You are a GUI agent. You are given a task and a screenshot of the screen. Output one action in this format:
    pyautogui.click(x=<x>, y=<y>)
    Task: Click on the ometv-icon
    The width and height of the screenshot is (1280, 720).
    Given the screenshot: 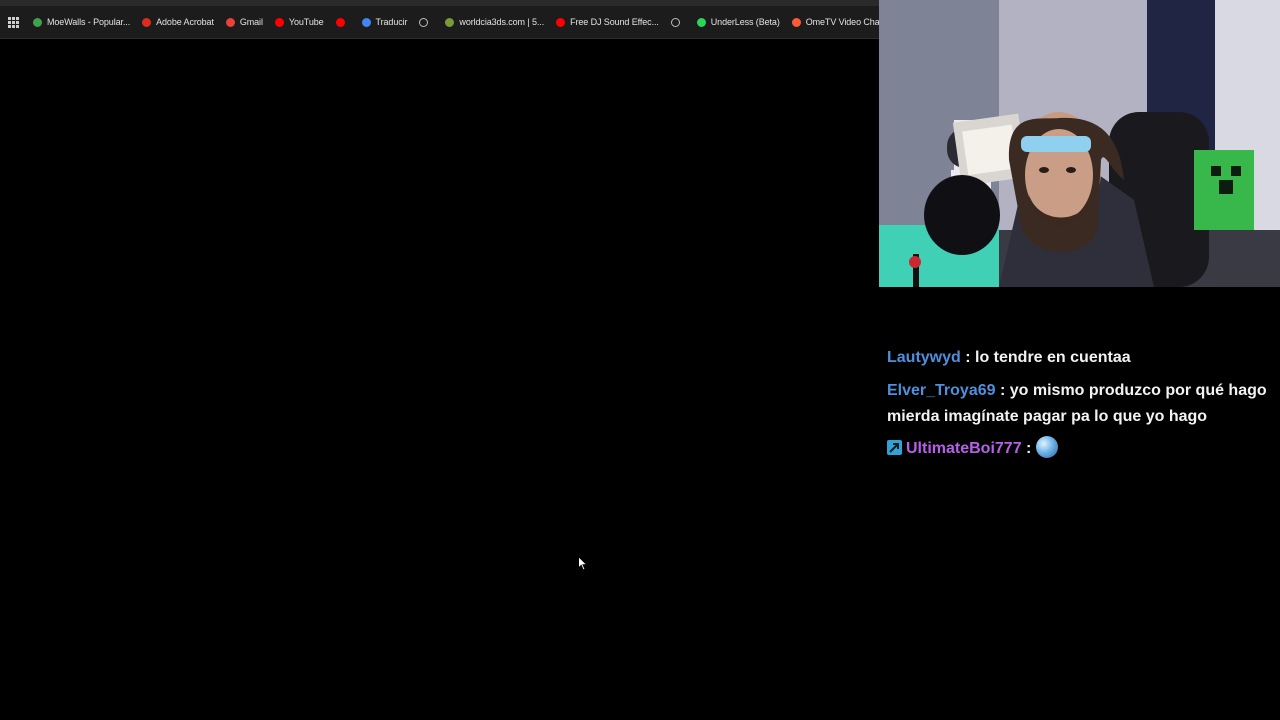 What is the action you would take?
    pyautogui.click(x=796, y=22)
    